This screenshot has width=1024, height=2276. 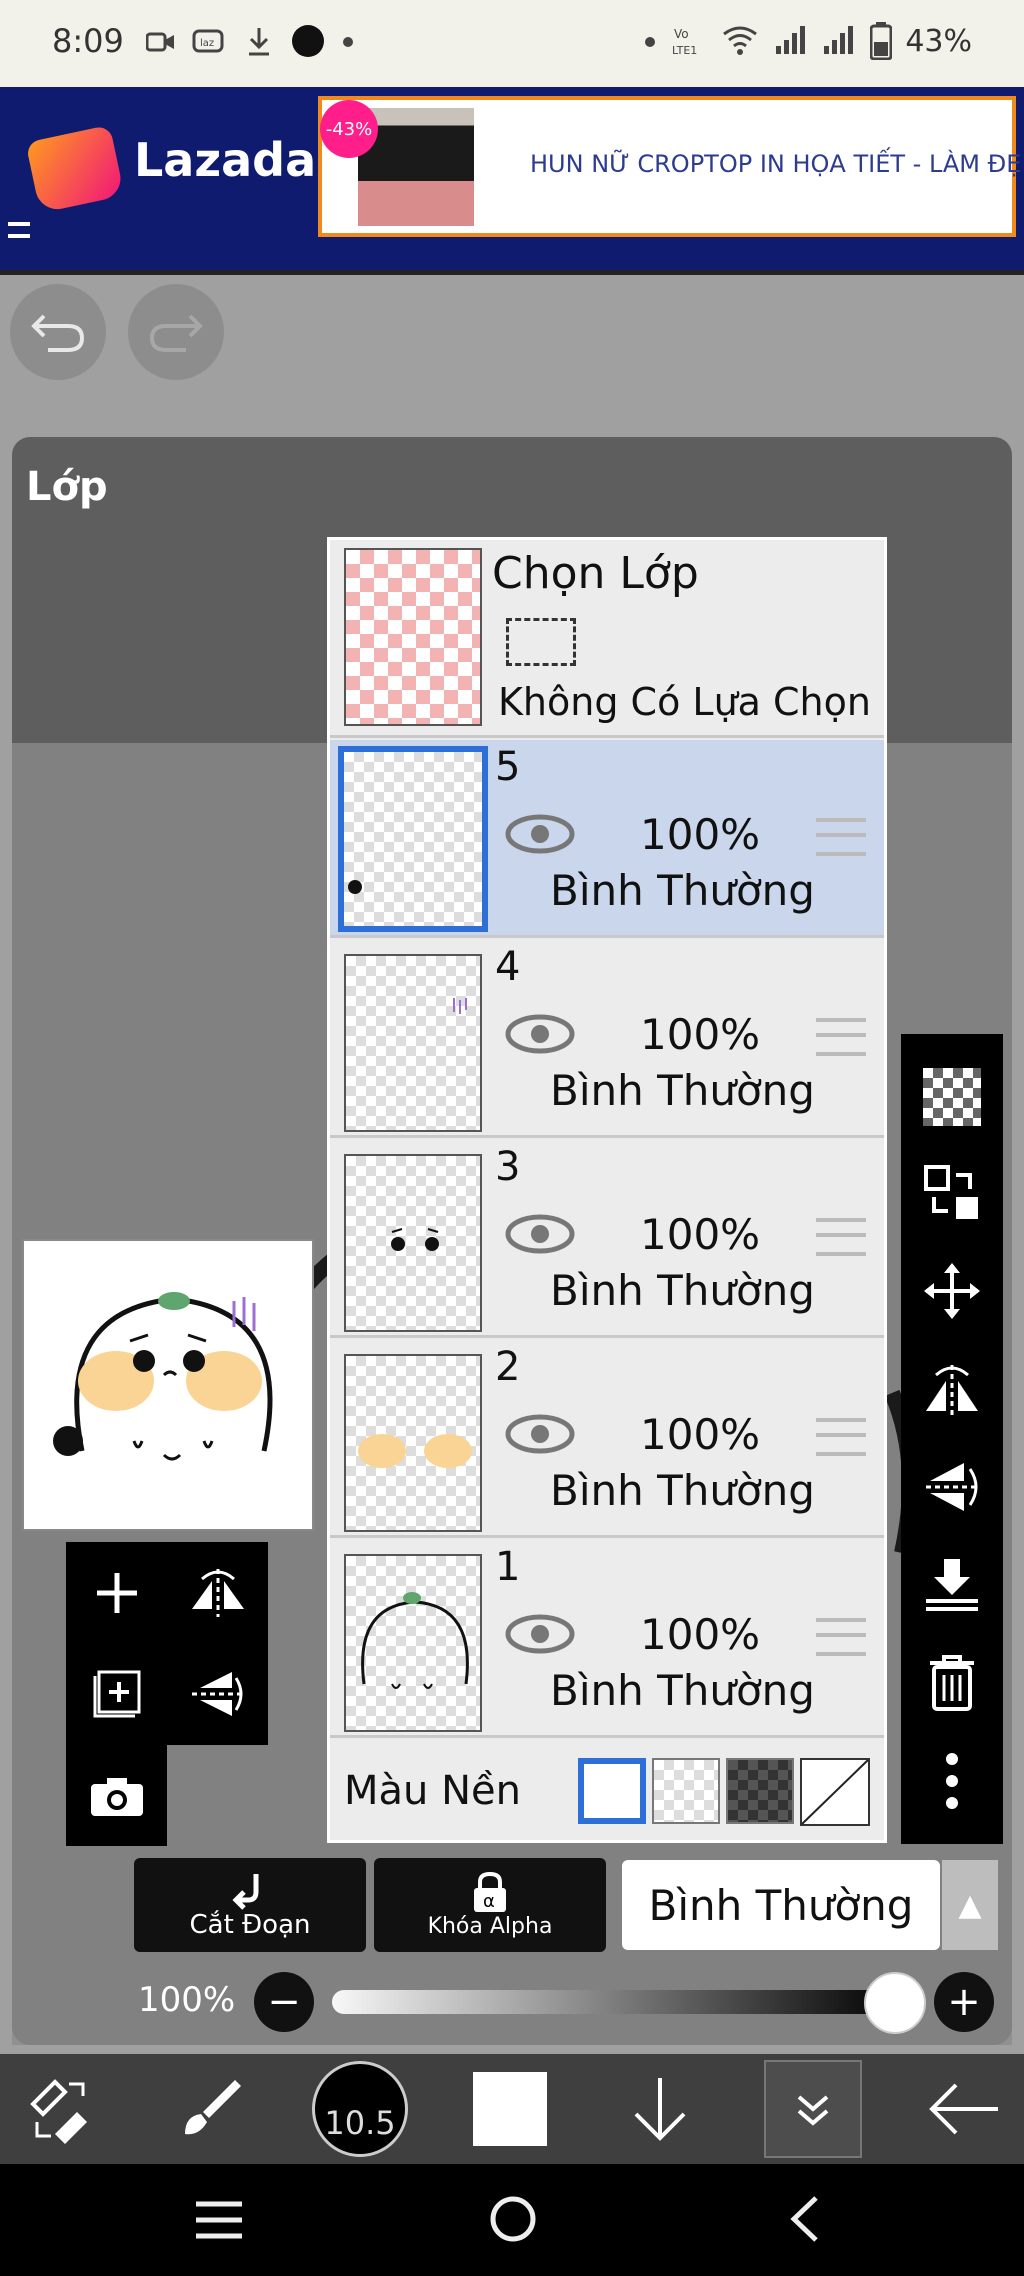 What do you see at coordinates (284, 2002) in the screenshot?
I see `opacity-decrease-button: −` at bounding box center [284, 2002].